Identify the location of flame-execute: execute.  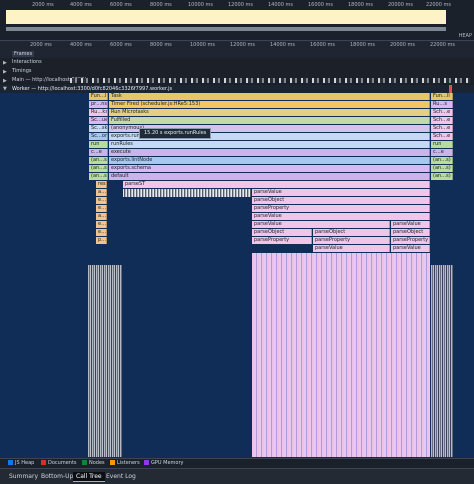
(269, 152).